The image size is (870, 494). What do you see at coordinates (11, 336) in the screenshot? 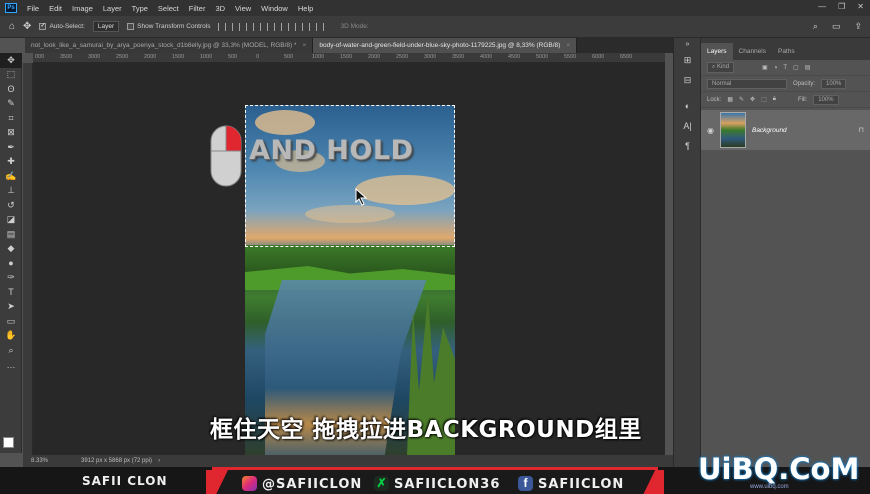
I see `hand-tool-icon: ✋` at bounding box center [11, 336].